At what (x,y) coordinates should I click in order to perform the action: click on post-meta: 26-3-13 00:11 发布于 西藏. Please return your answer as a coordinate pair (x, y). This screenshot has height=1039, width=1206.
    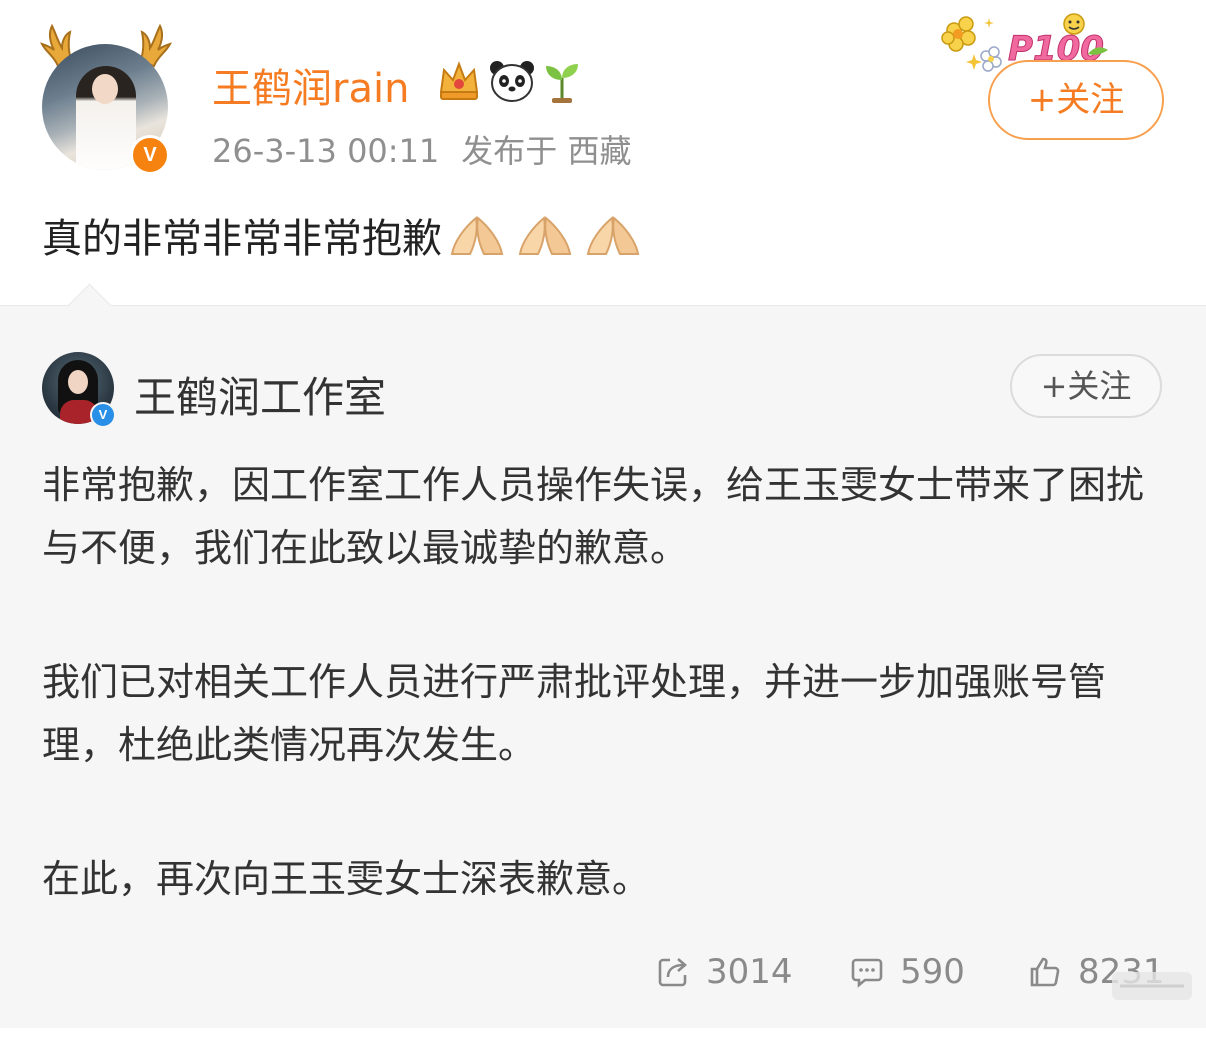
    Looking at the image, I should click on (421, 149).